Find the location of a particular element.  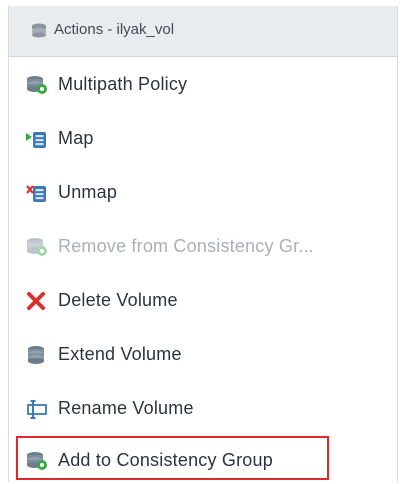

menu-item-label: Unmap is located at coordinates (88, 192).